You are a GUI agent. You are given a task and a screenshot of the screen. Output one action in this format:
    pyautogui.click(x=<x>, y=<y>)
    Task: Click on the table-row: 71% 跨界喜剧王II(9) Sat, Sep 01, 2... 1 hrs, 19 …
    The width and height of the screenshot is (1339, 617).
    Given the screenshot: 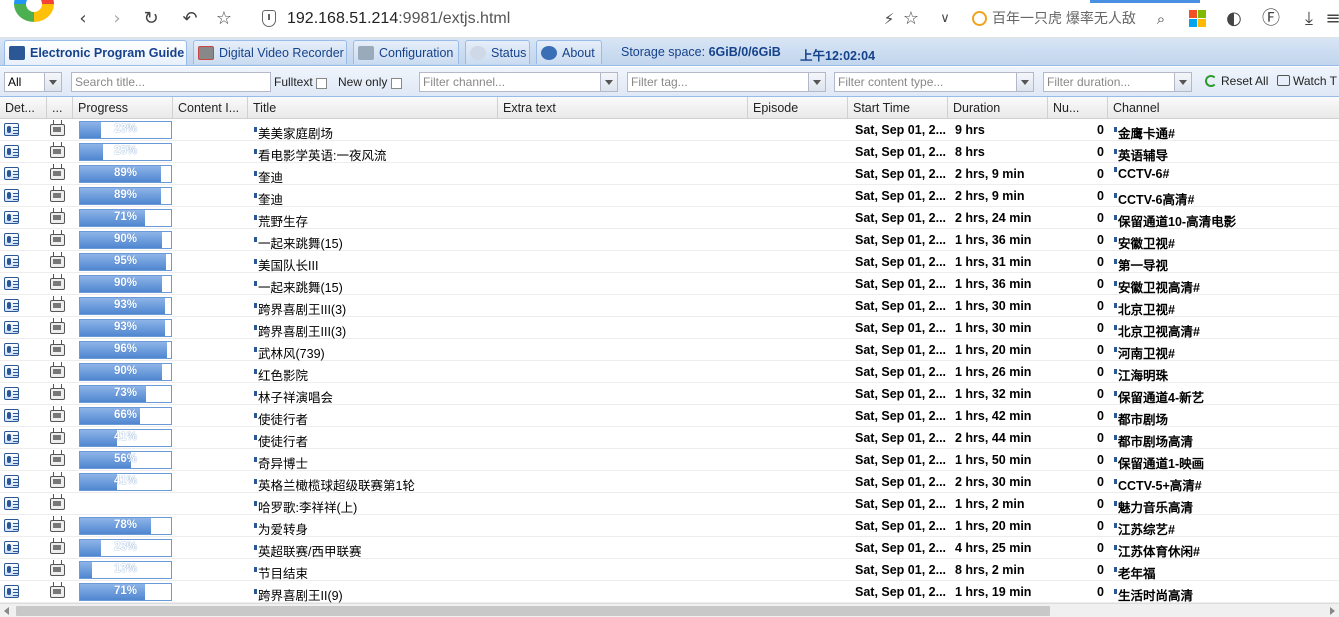 What is the action you would take?
    pyautogui.click(x=669, y=592)
    